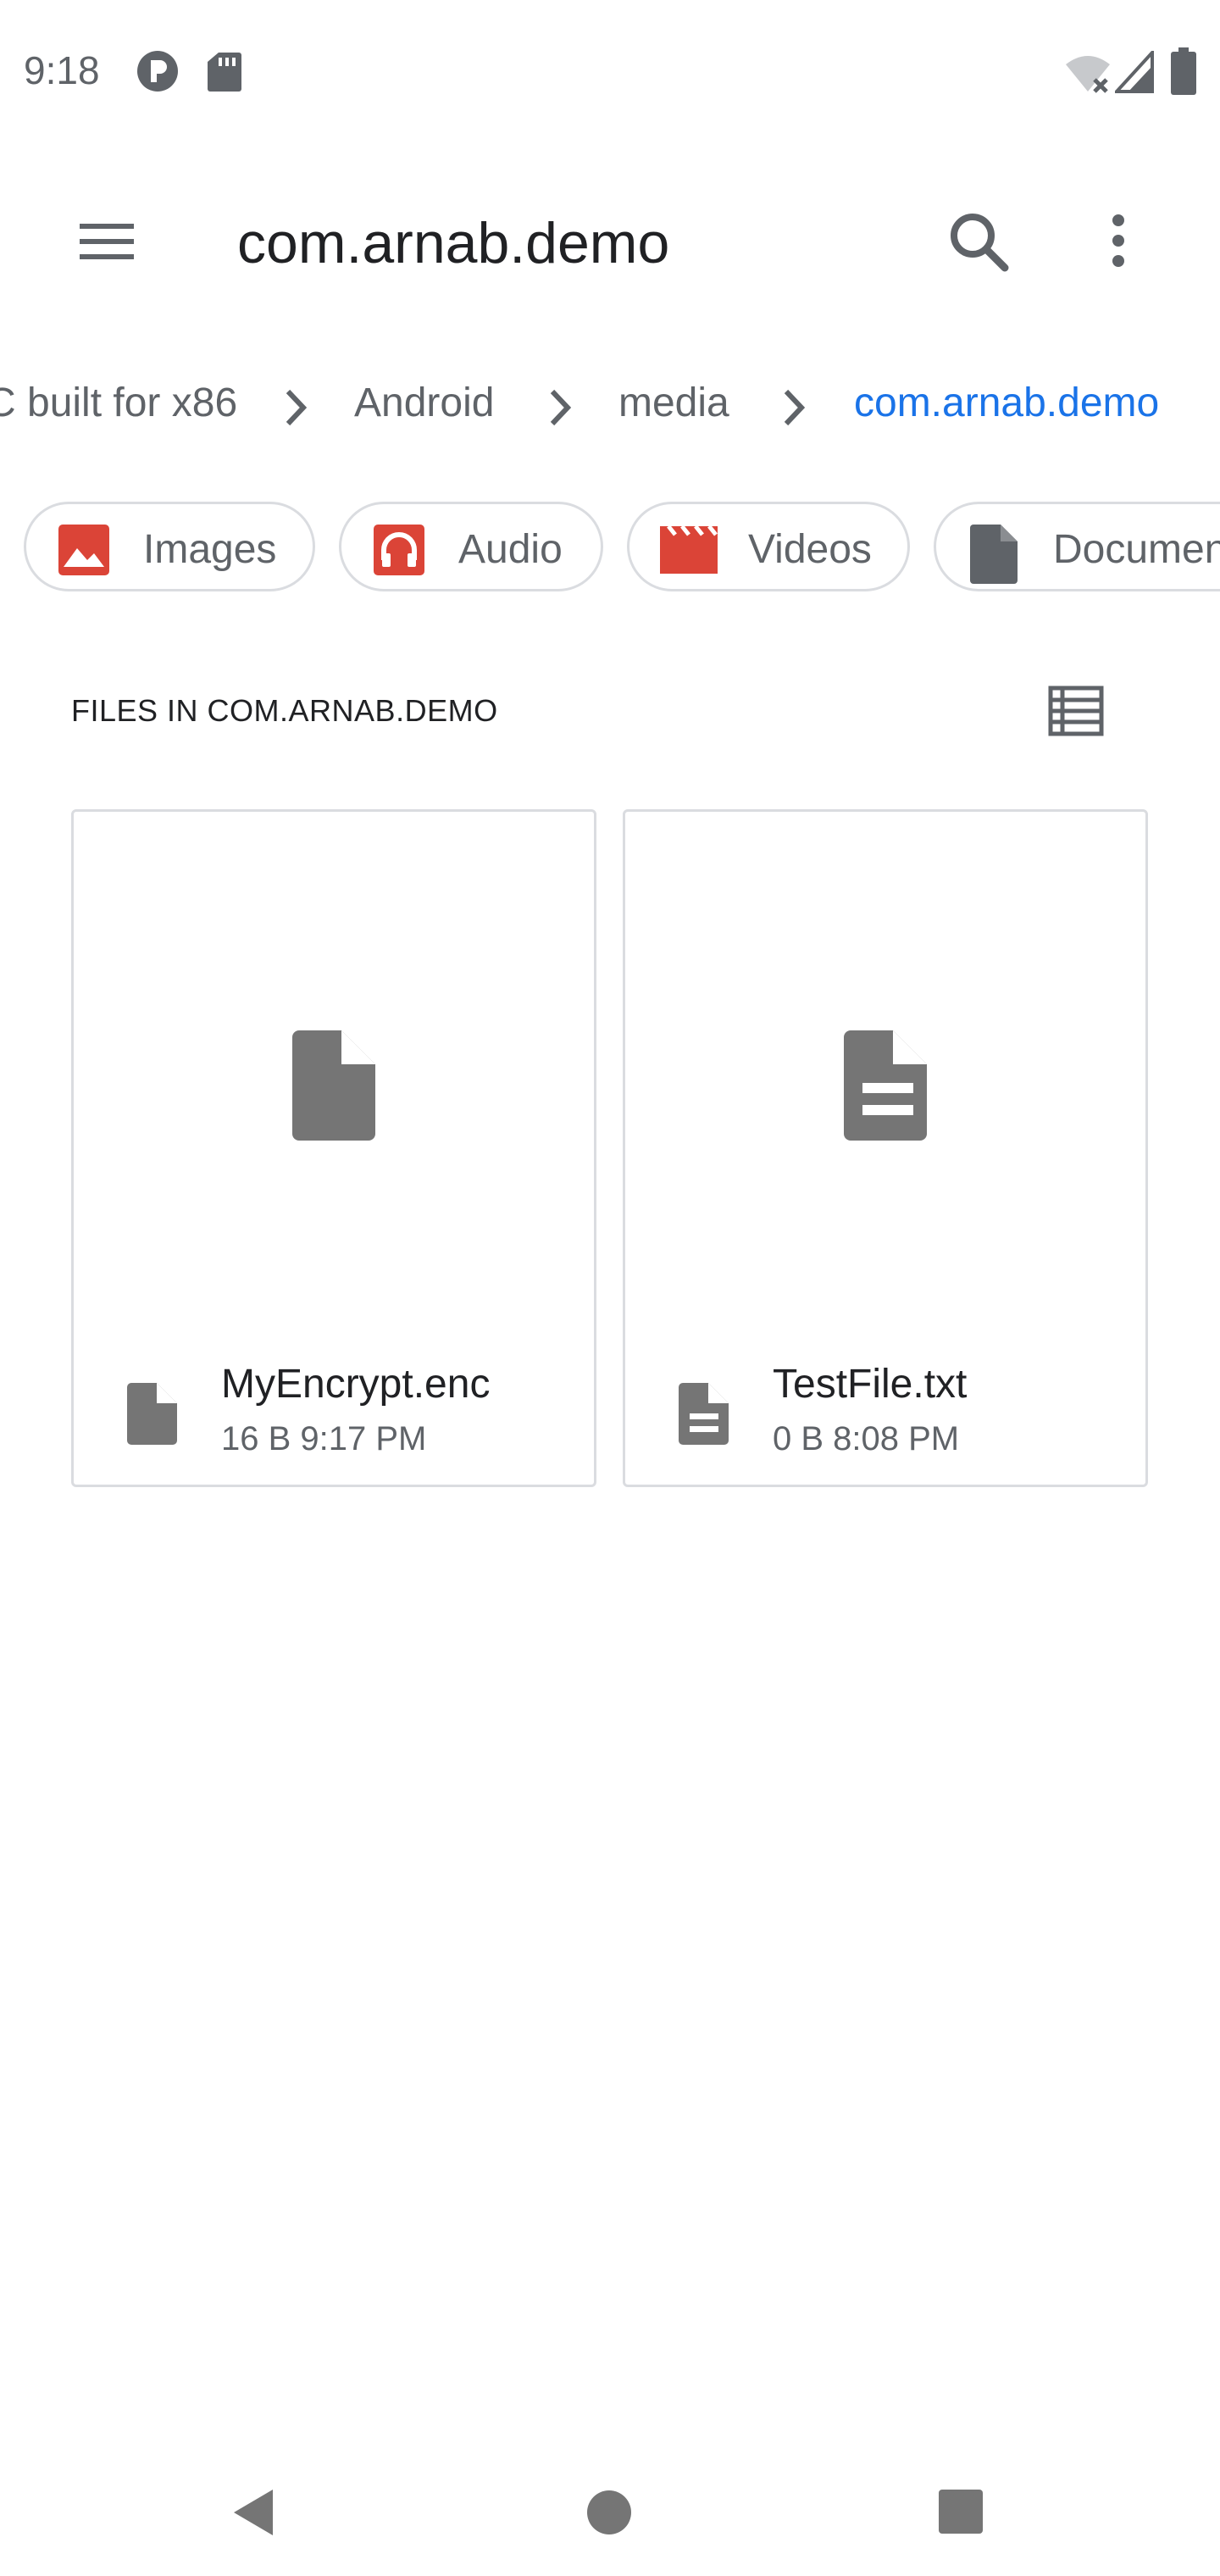 This screenshot has width=1220, height=2576. I want to click on page-title: com.arnab.demo, so click(453, 243).